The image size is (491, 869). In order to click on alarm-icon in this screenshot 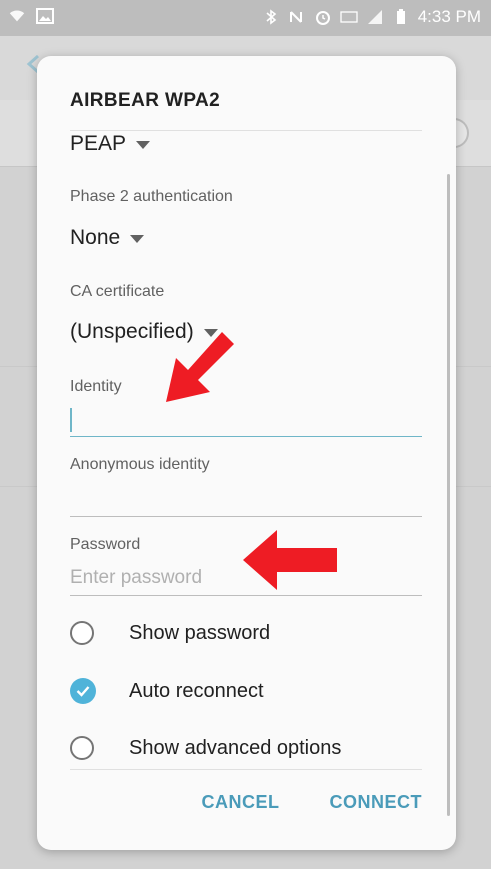, I will do `click(323, 17)`.